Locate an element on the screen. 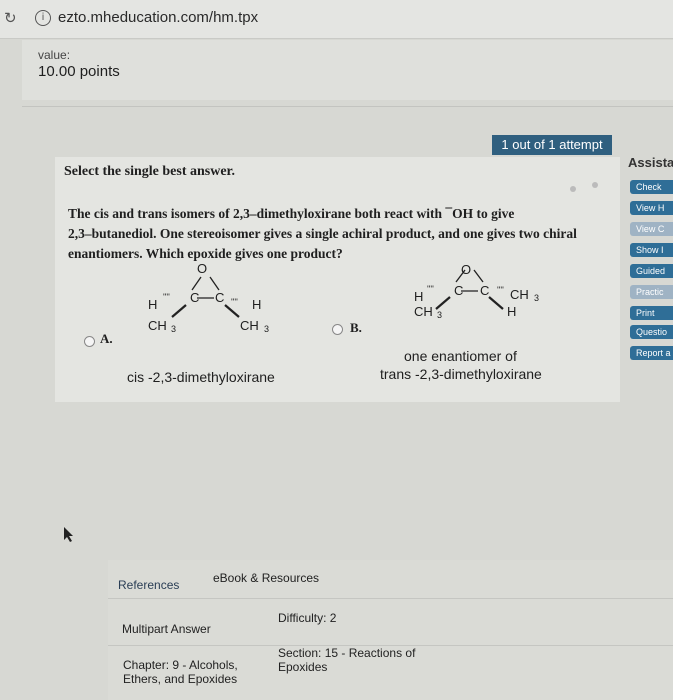 Image resolution: width=673 pixels, height=700 pixels. option-a-carbon-2: C is located at coordinates (220, 297).